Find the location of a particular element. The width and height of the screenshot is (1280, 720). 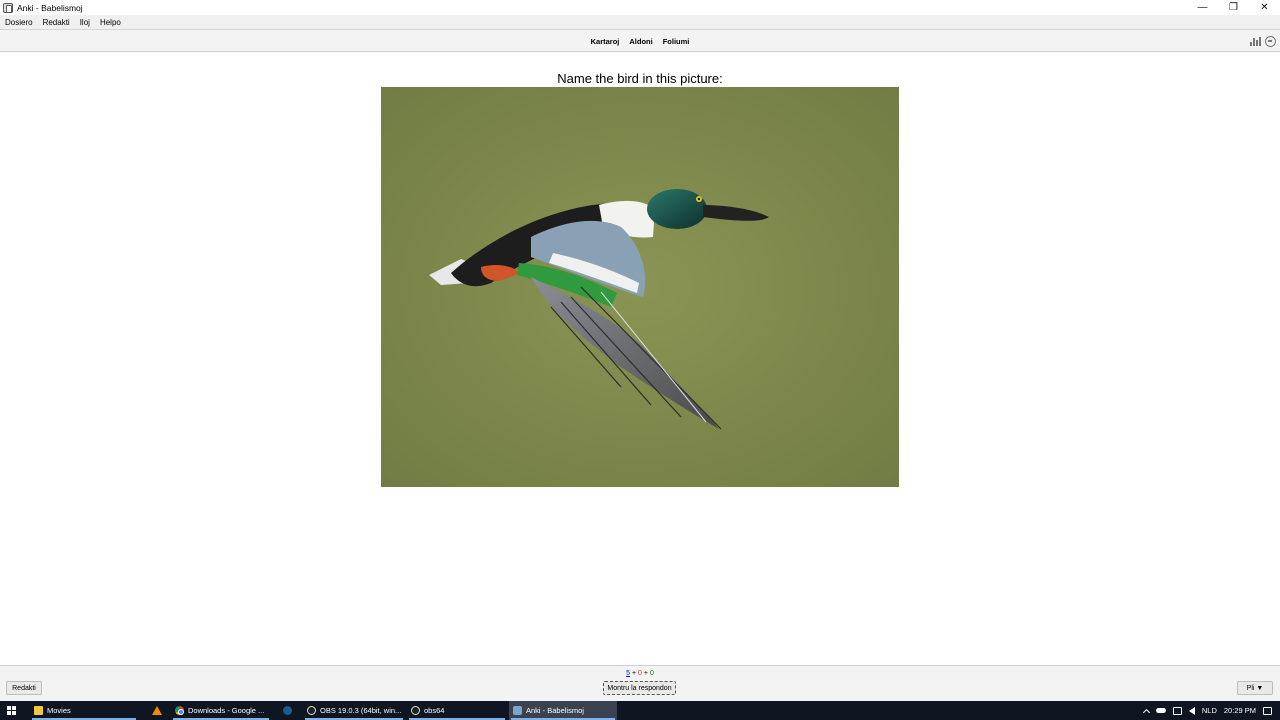

toolbar-right is located at coordinates (1263, 41).